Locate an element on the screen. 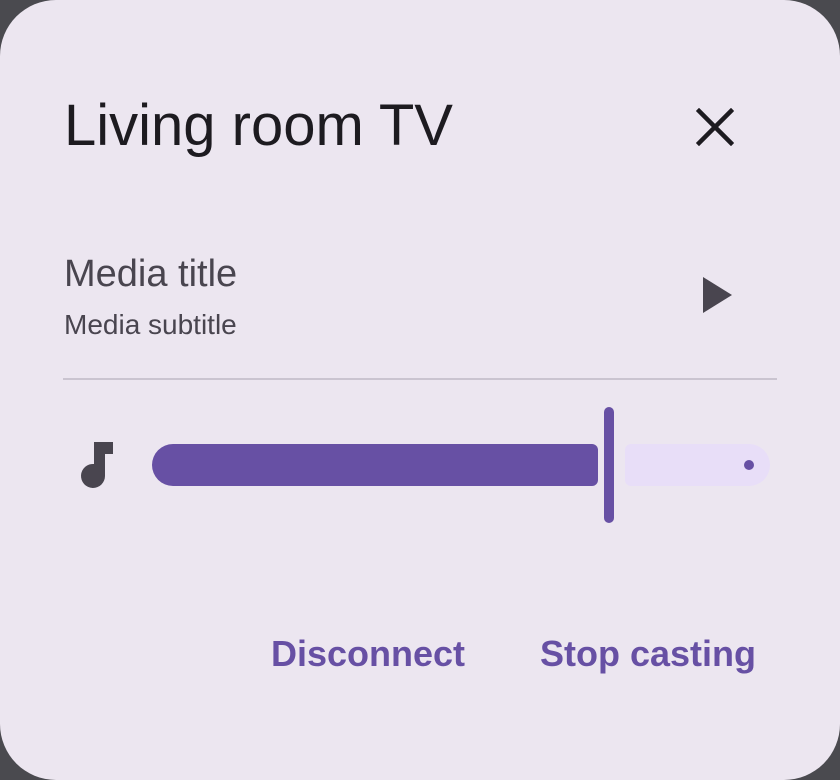 This screenshot has width=840, height=780. media-title: Media title is located at coordinates (151, 274).